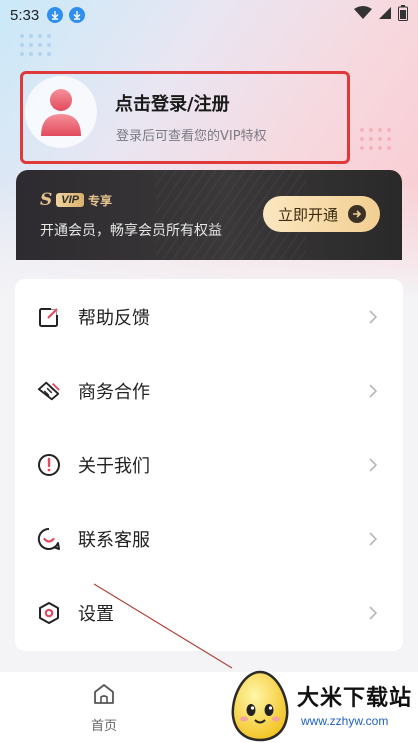 The height and width of the screenshot is (743, 418). I want to click on vip-logo-pill: VIP, so click(70, 200).